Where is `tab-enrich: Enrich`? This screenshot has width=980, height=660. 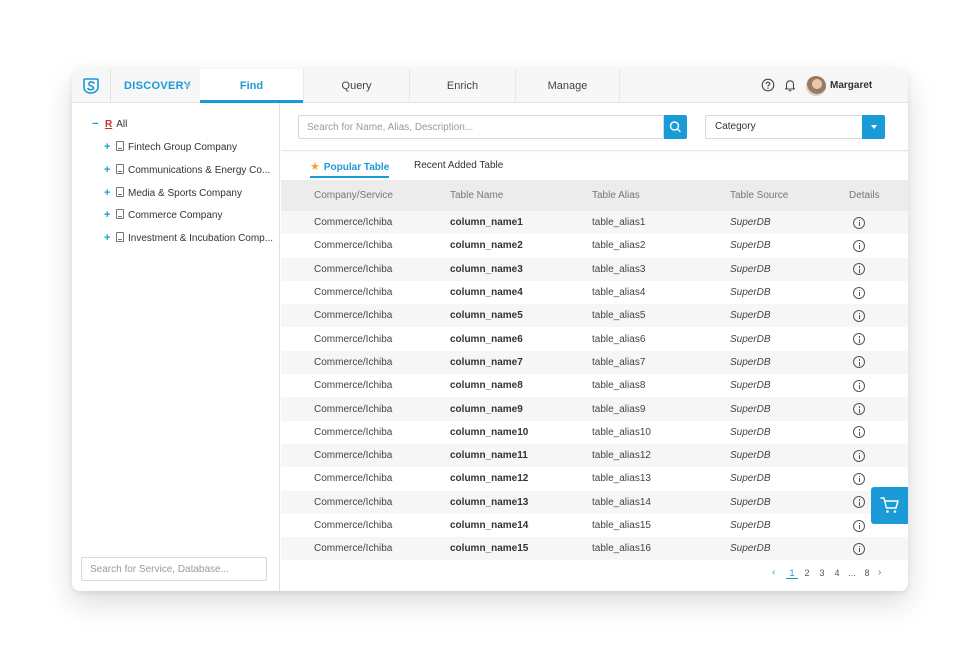
tab-enrich: Enrich is located at coordinates (463, 86).